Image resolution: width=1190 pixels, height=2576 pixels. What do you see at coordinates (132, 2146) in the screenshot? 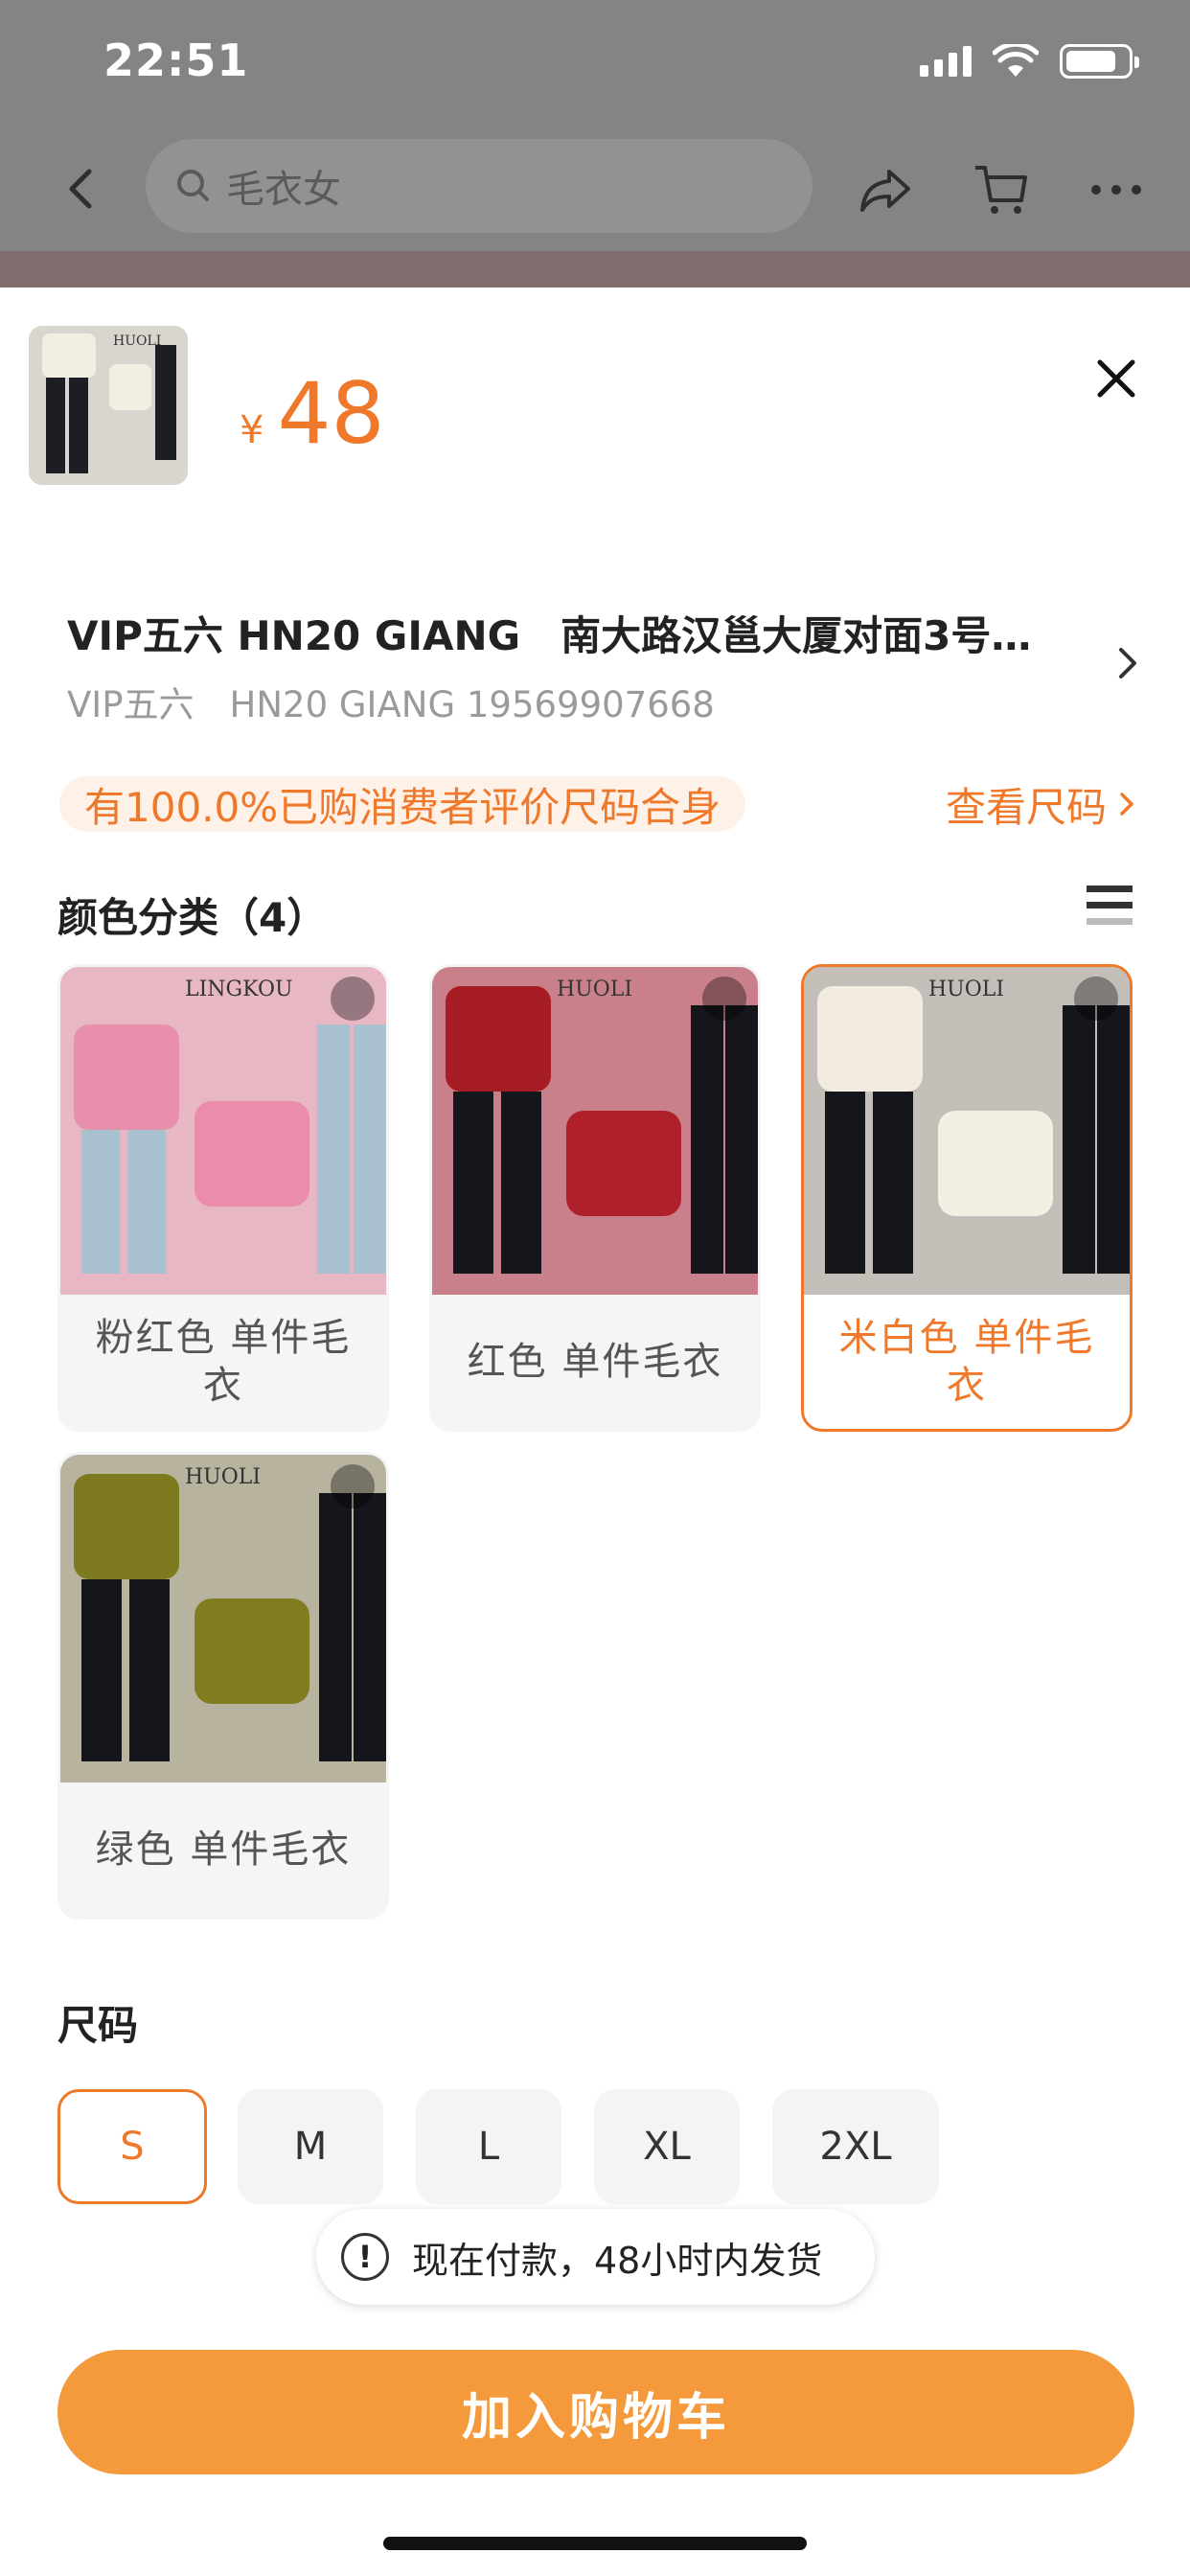
I see `size-option-s: S` at bounding box center [132, 2146].